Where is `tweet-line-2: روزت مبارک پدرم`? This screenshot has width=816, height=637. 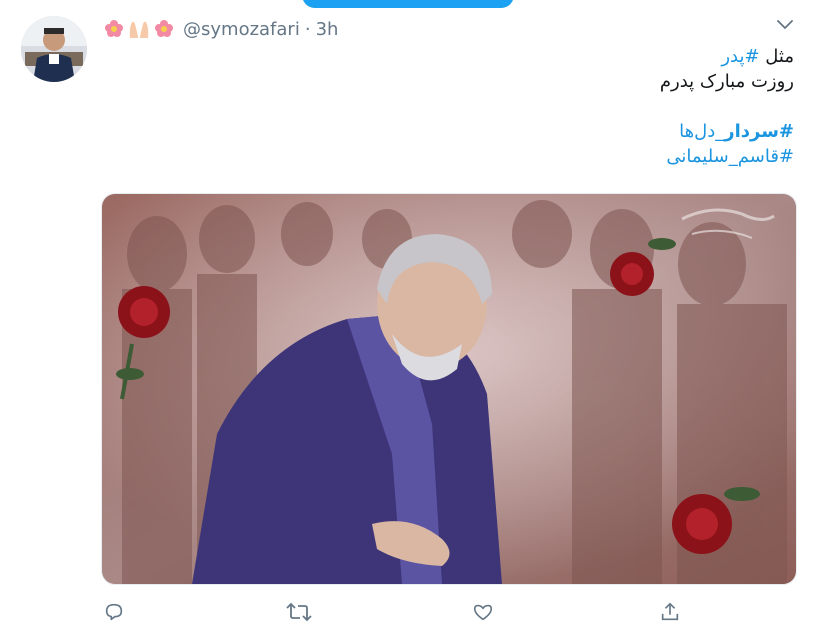
tweet-line-2: روزت مبارک پدرم is located at coordinates (726, 81).